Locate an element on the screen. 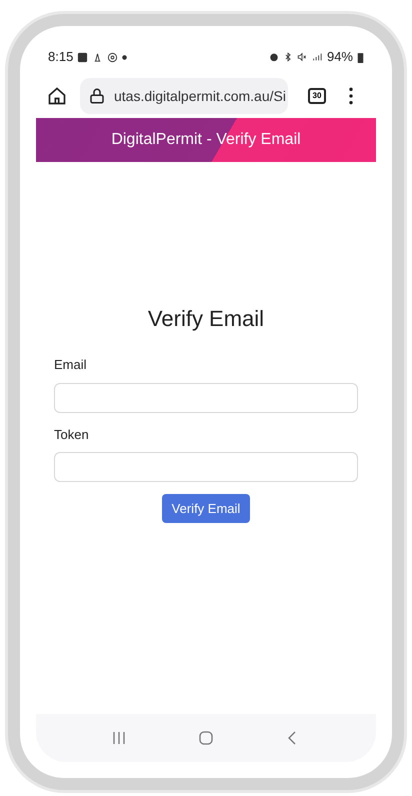 This screenshot has height=796, width=412. address-bar: utas.digitalpermit.com.au/Si is located at coordinates (184, 96).